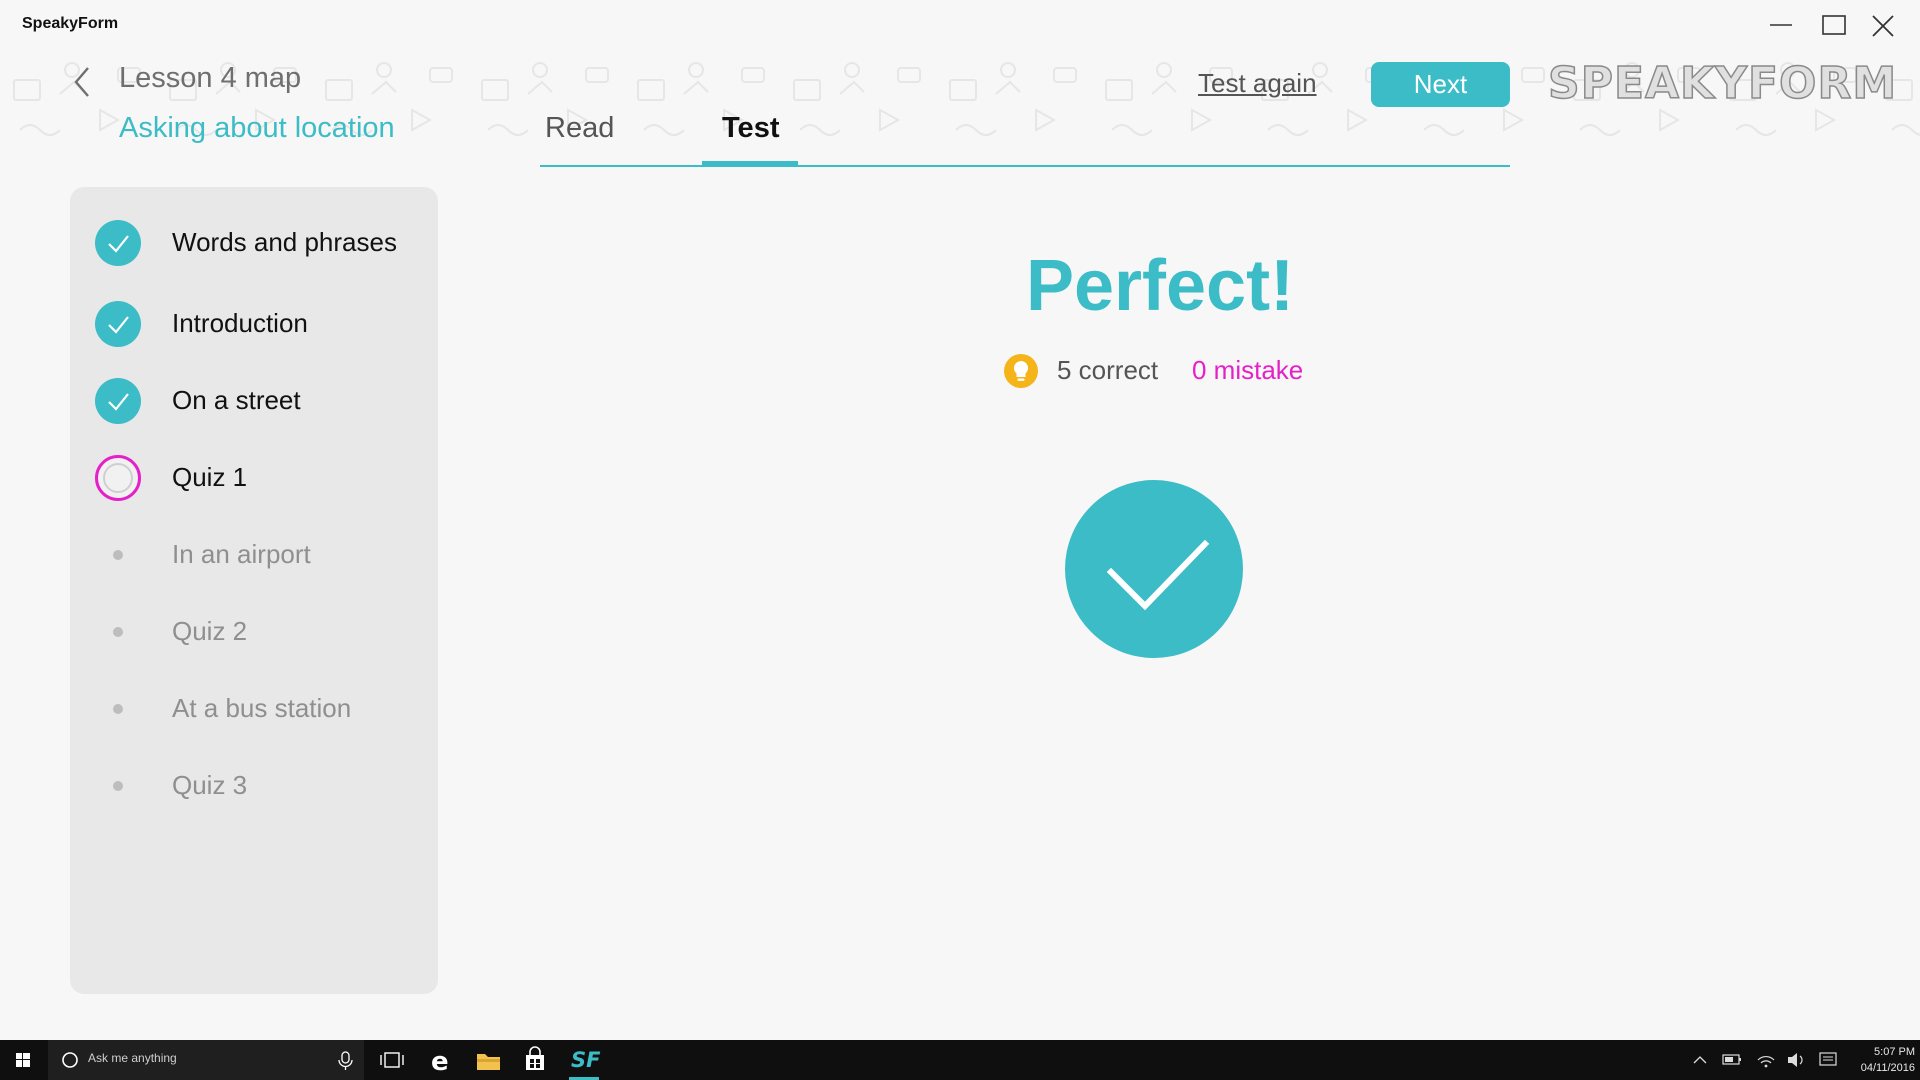 The height and width of the screenshot is (1080, 1920). I want to click on speakyform-sf-icon: SF, so click(586, 1060).